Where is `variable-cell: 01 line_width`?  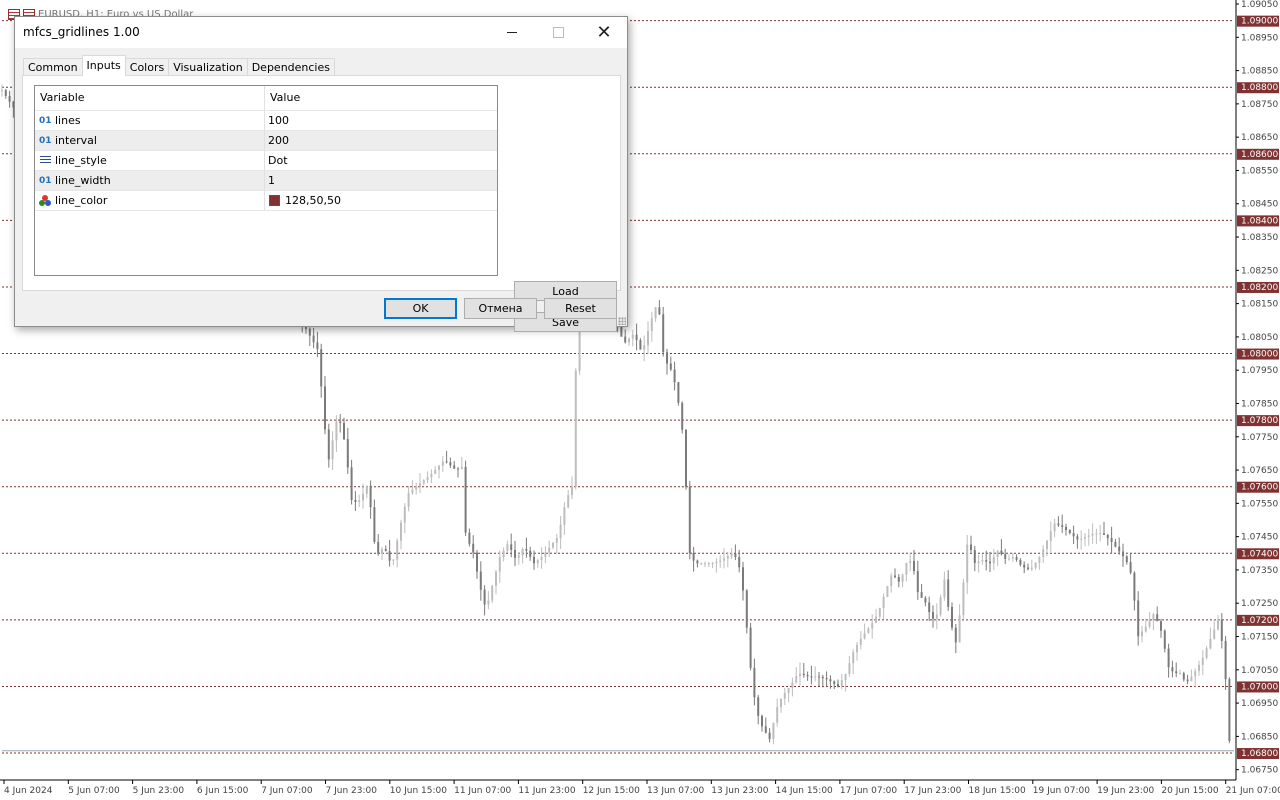
variable-cell: 01 line_width is located at coordinates (150, 180).